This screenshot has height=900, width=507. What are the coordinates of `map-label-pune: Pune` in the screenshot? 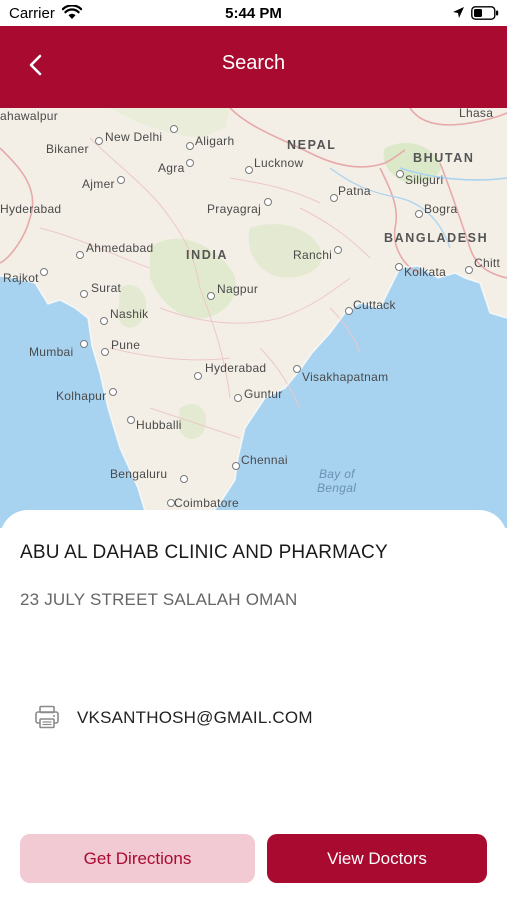 It's located at (126, 345).